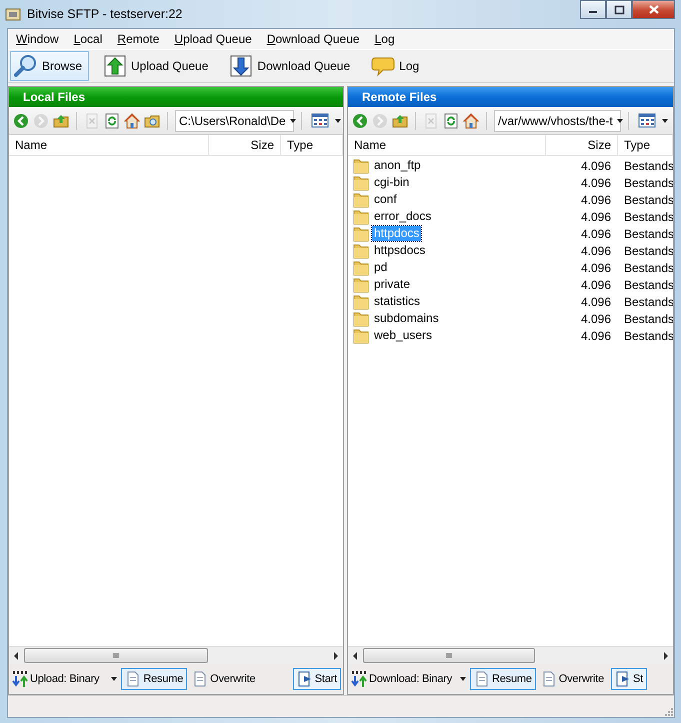  What do you see at coordinates (403, 335) in the screenshot?
I see `file-name: web_users` at bounding box center [403, 335].